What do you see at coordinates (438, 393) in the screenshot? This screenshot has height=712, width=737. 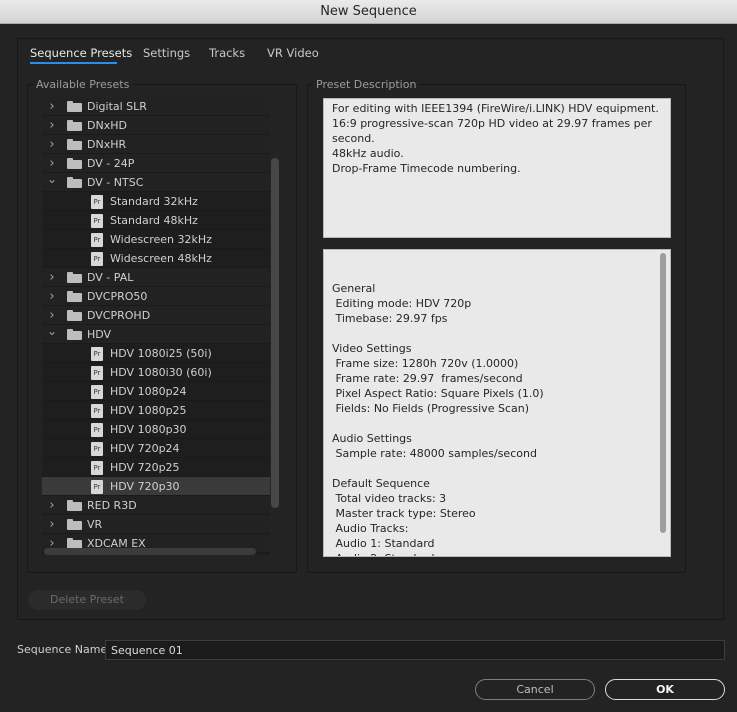 I see `preset-detail-line: Pixel Aspect Ratio: Square Pixels (1.0)` at bounding box center [438, 393].